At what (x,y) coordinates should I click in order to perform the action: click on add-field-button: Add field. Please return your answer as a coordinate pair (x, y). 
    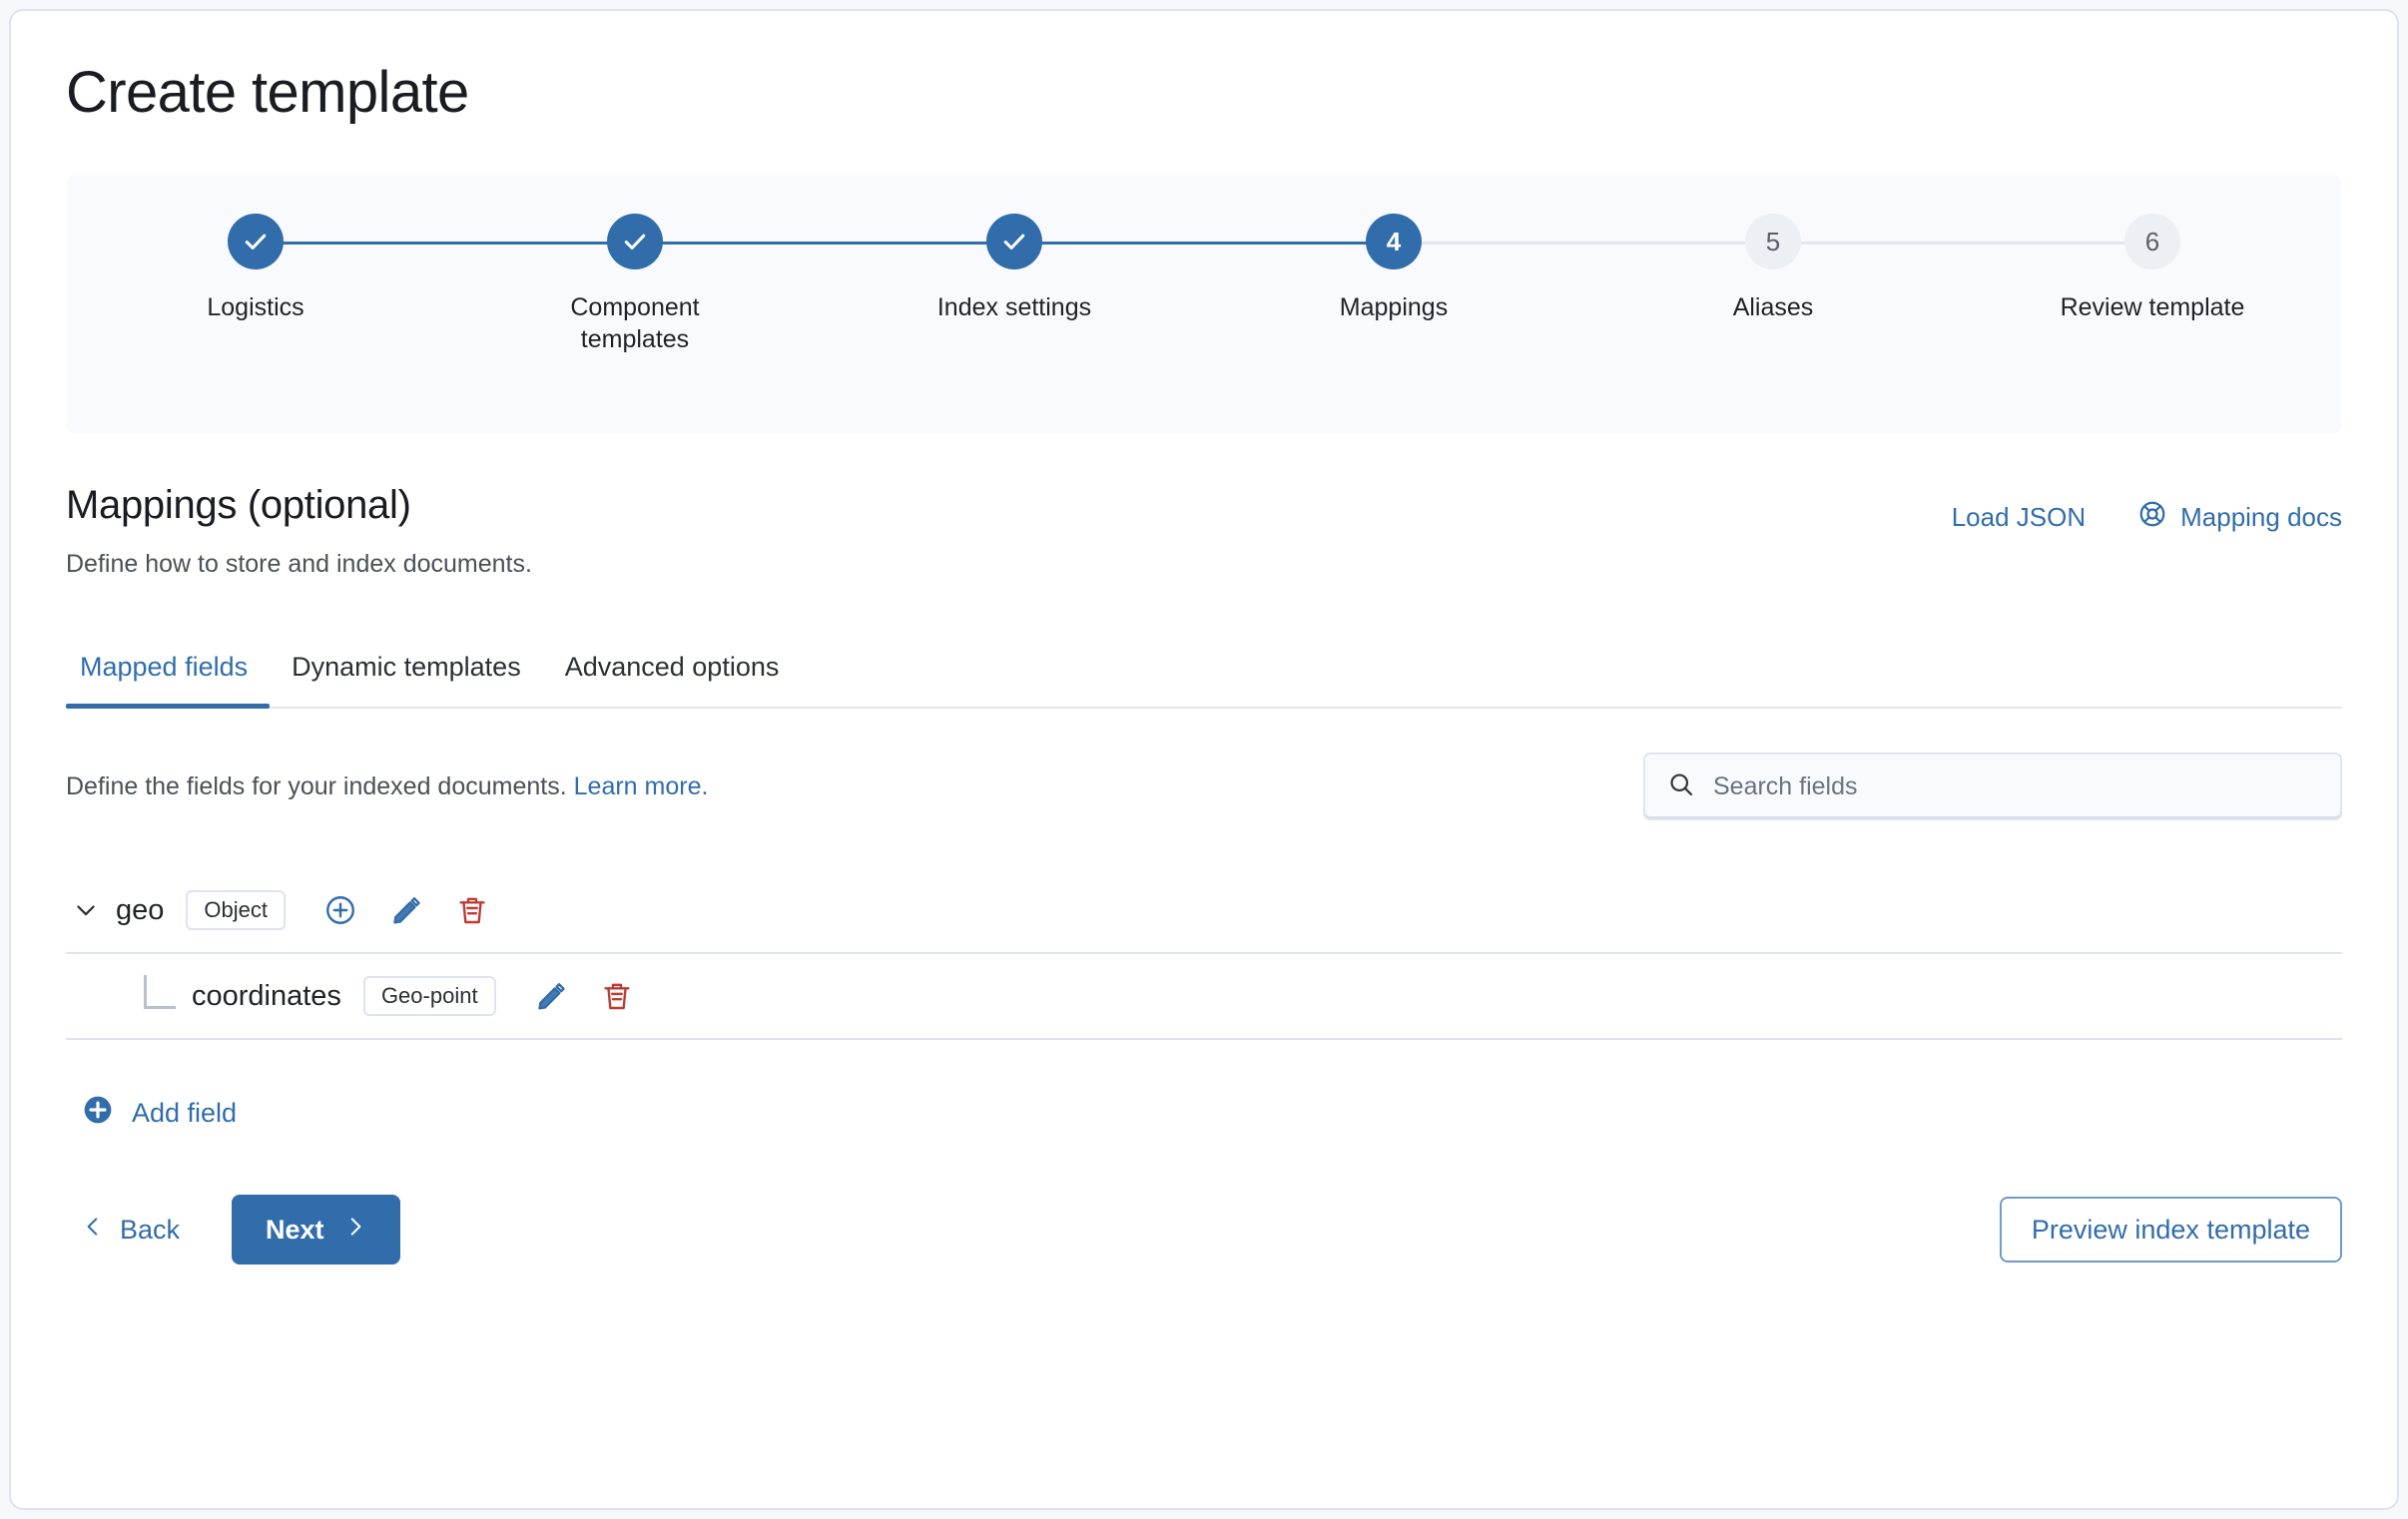
    Looking at the image, I should click on (159, 1113).